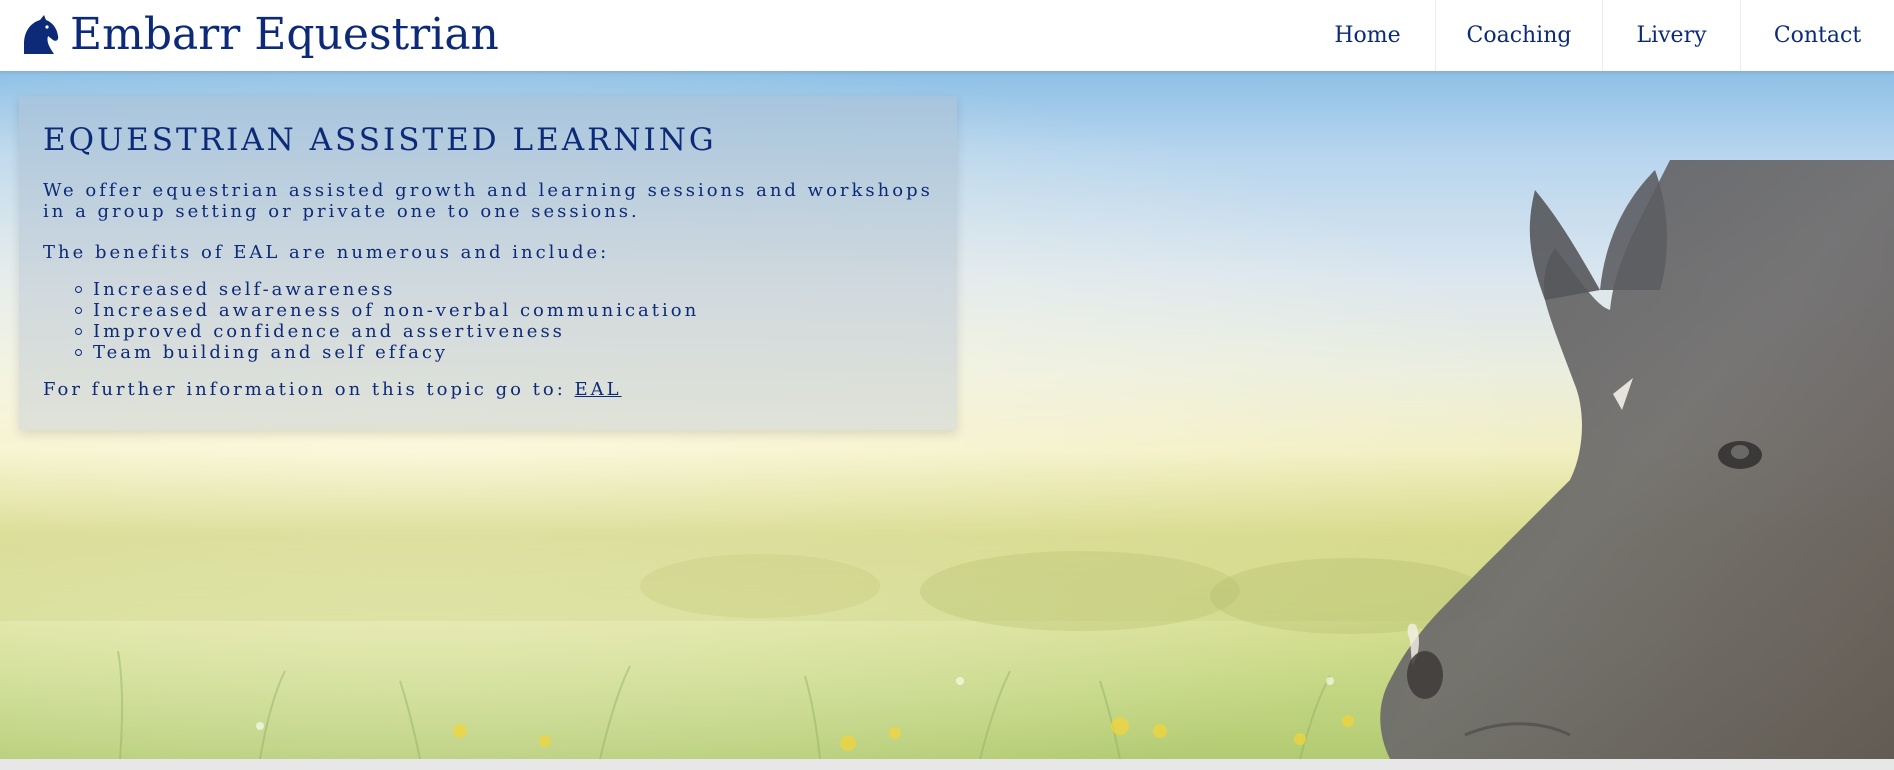 The height and width of the screenshot is (770, 1894). What do you see at coordinates (244, 289) in the screenshot?
I see `benefit-text: Increased self-awareness` at bounding box center [244, 289].